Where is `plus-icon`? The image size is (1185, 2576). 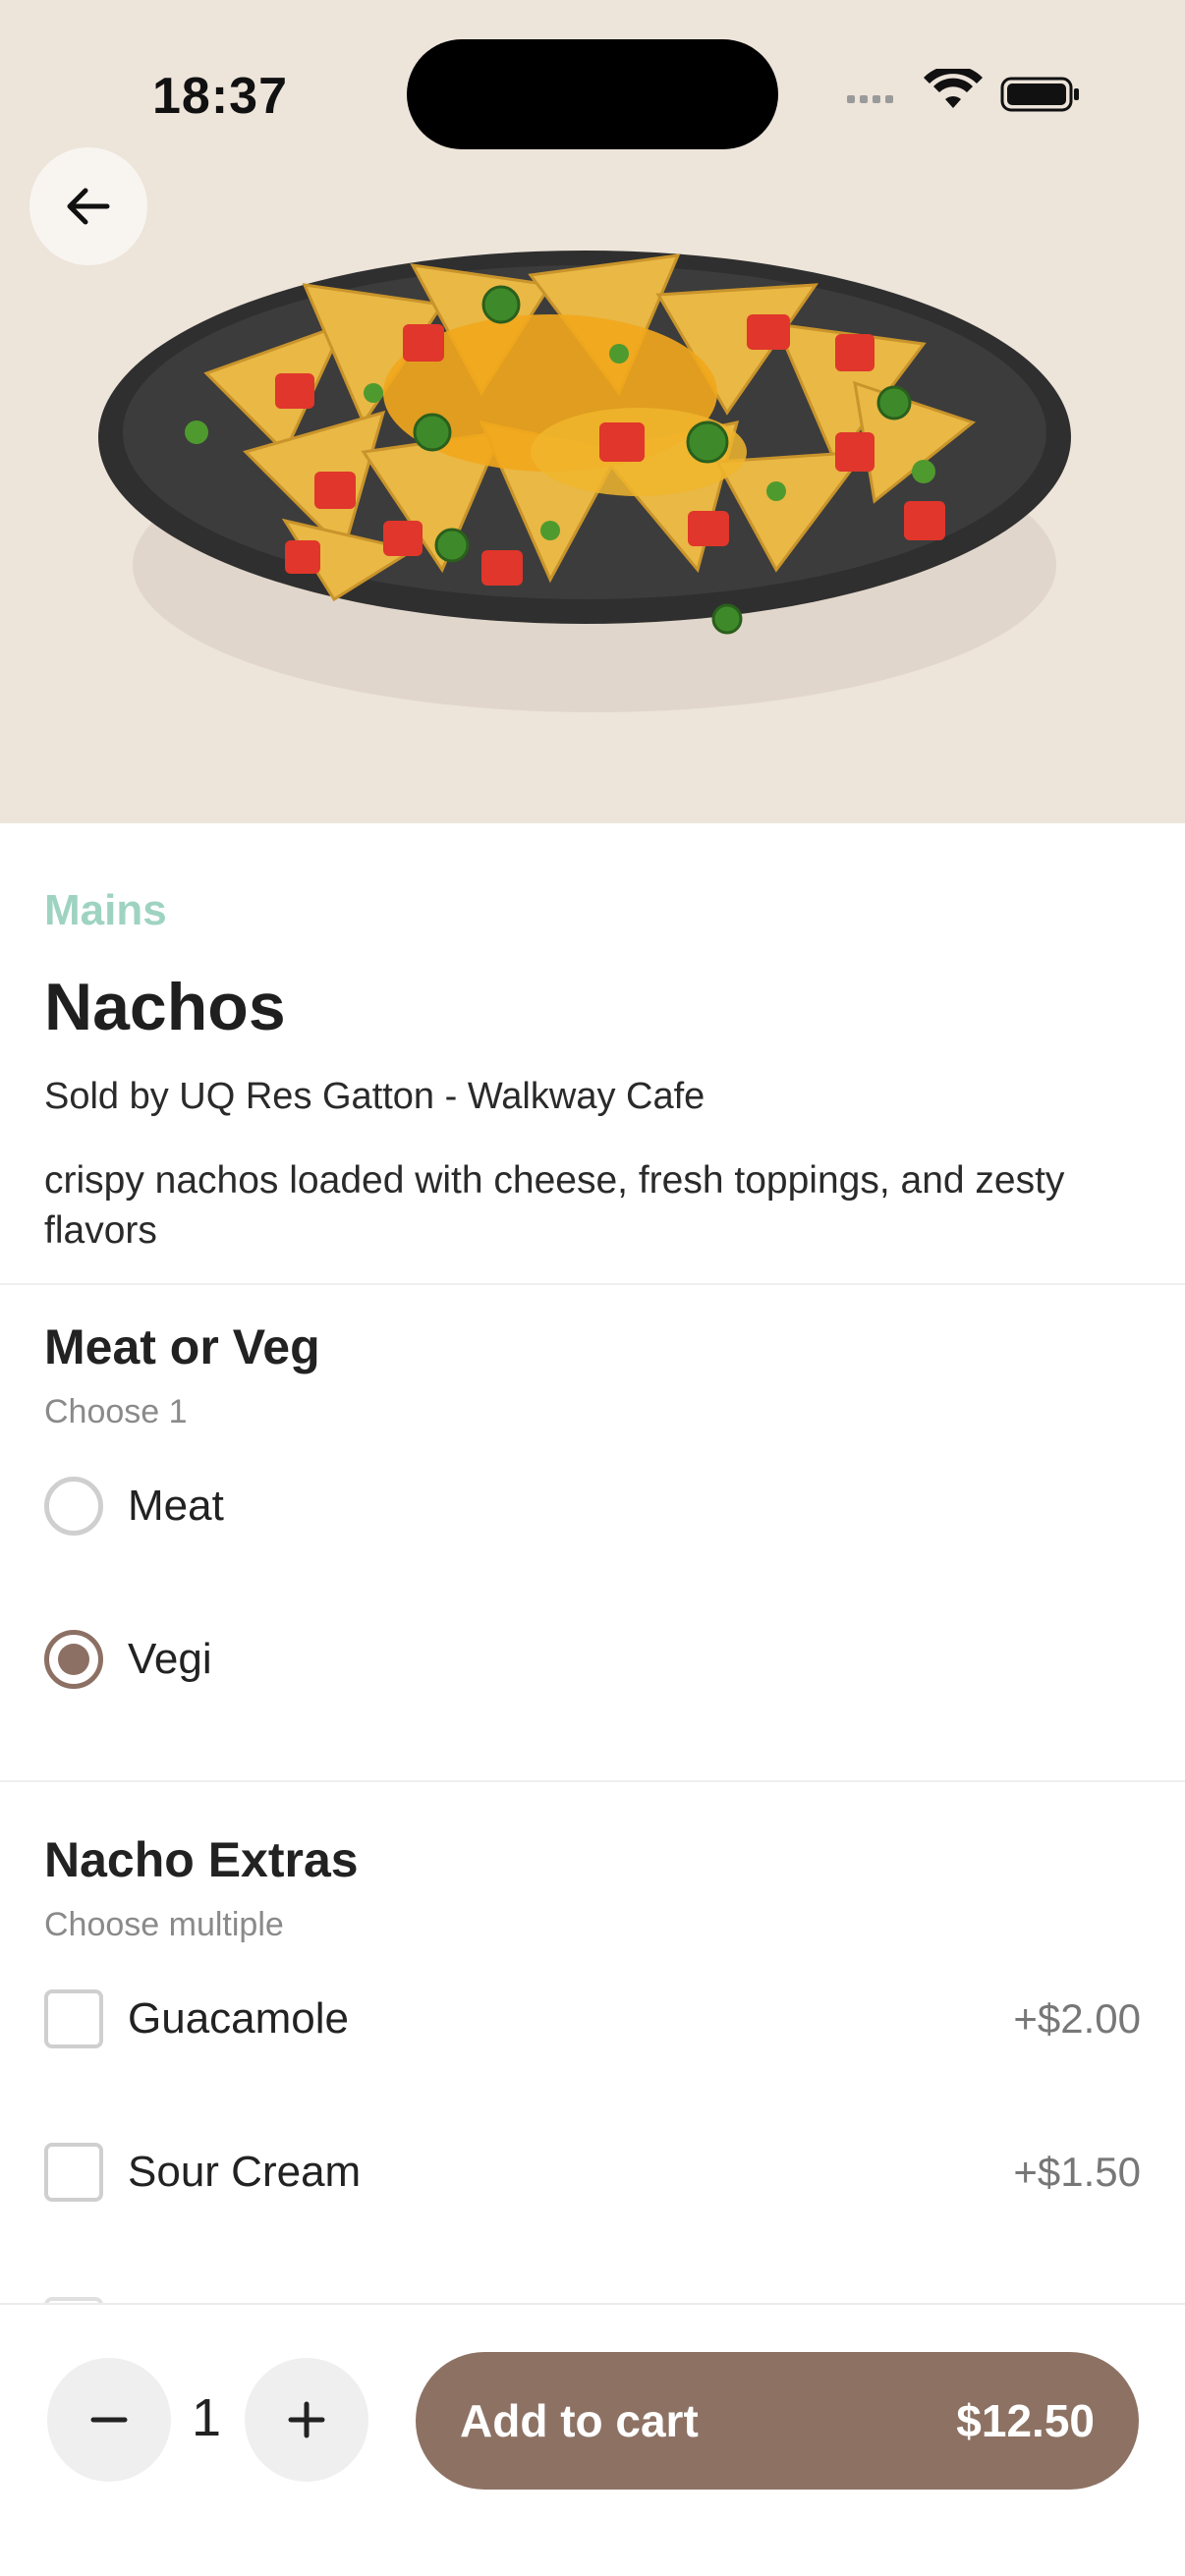 plus-icon is located at coordinates (307, 2419).